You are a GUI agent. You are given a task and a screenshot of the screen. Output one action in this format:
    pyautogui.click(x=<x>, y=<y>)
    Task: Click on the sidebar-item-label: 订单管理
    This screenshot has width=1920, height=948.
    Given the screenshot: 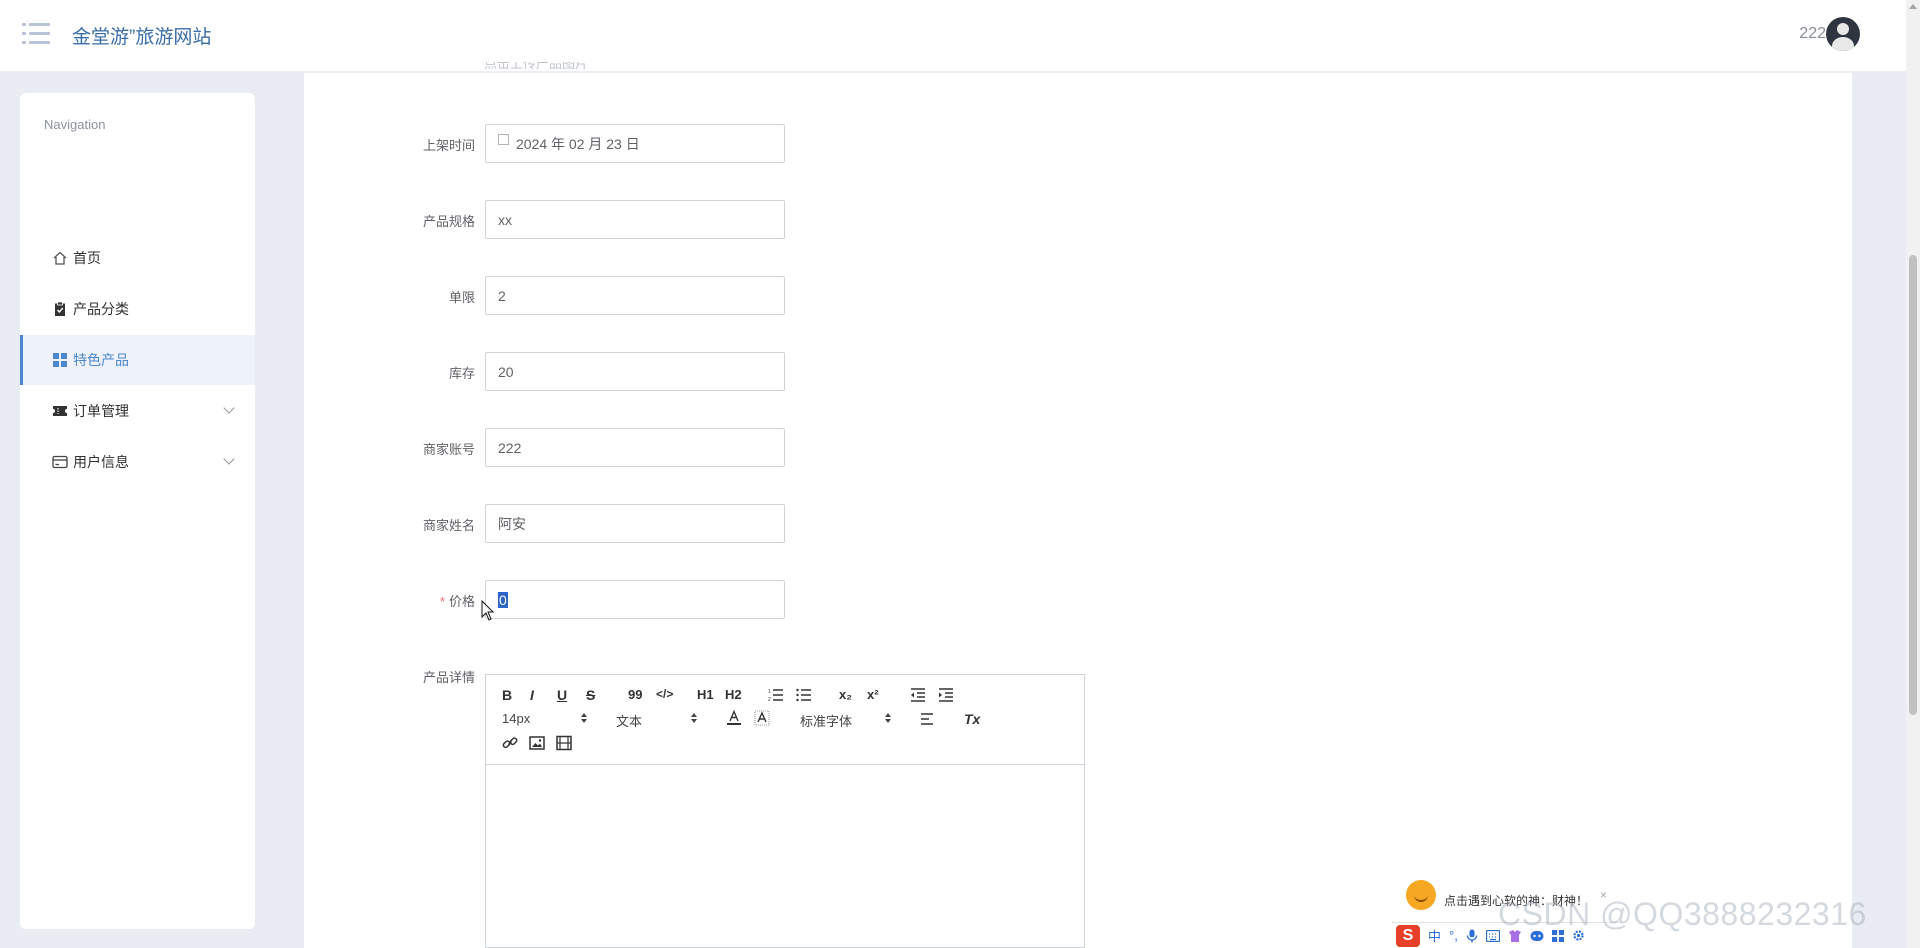 What is the action you would take?
    pyautogui.click(x=101, y=411)
    